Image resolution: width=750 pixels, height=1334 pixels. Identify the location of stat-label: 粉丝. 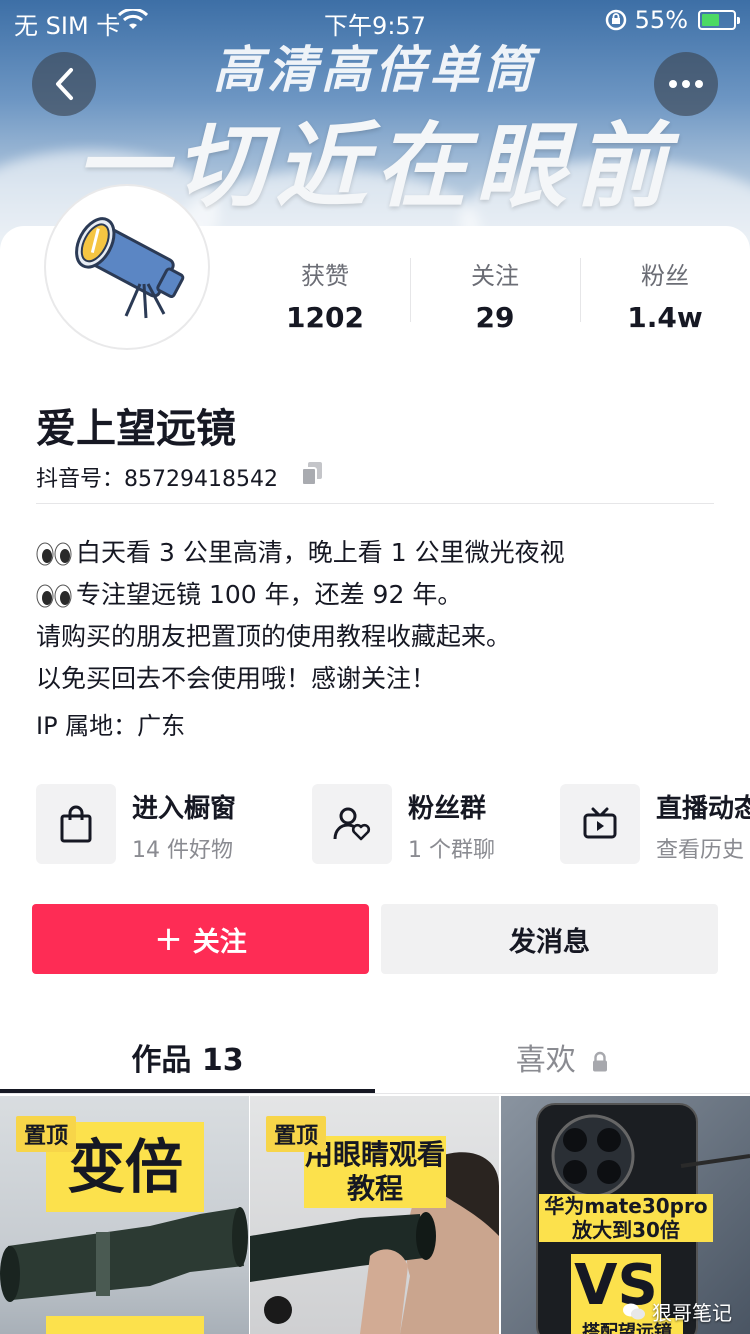
(665, 276).